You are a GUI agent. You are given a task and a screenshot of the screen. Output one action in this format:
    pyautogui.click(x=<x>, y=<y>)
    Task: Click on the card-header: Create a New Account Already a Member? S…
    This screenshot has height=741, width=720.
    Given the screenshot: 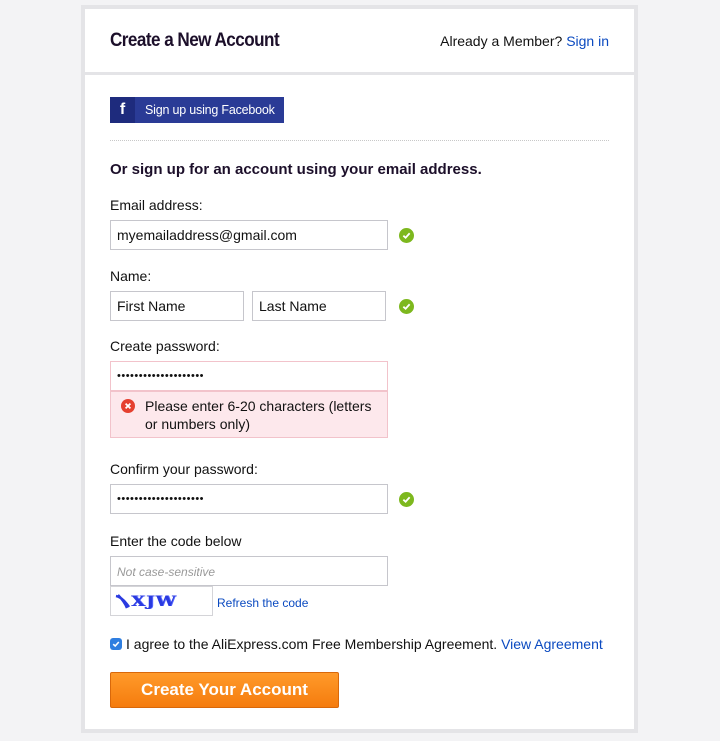 What is the action you would take?
    pyautogui.click(x=359, y=42)
    